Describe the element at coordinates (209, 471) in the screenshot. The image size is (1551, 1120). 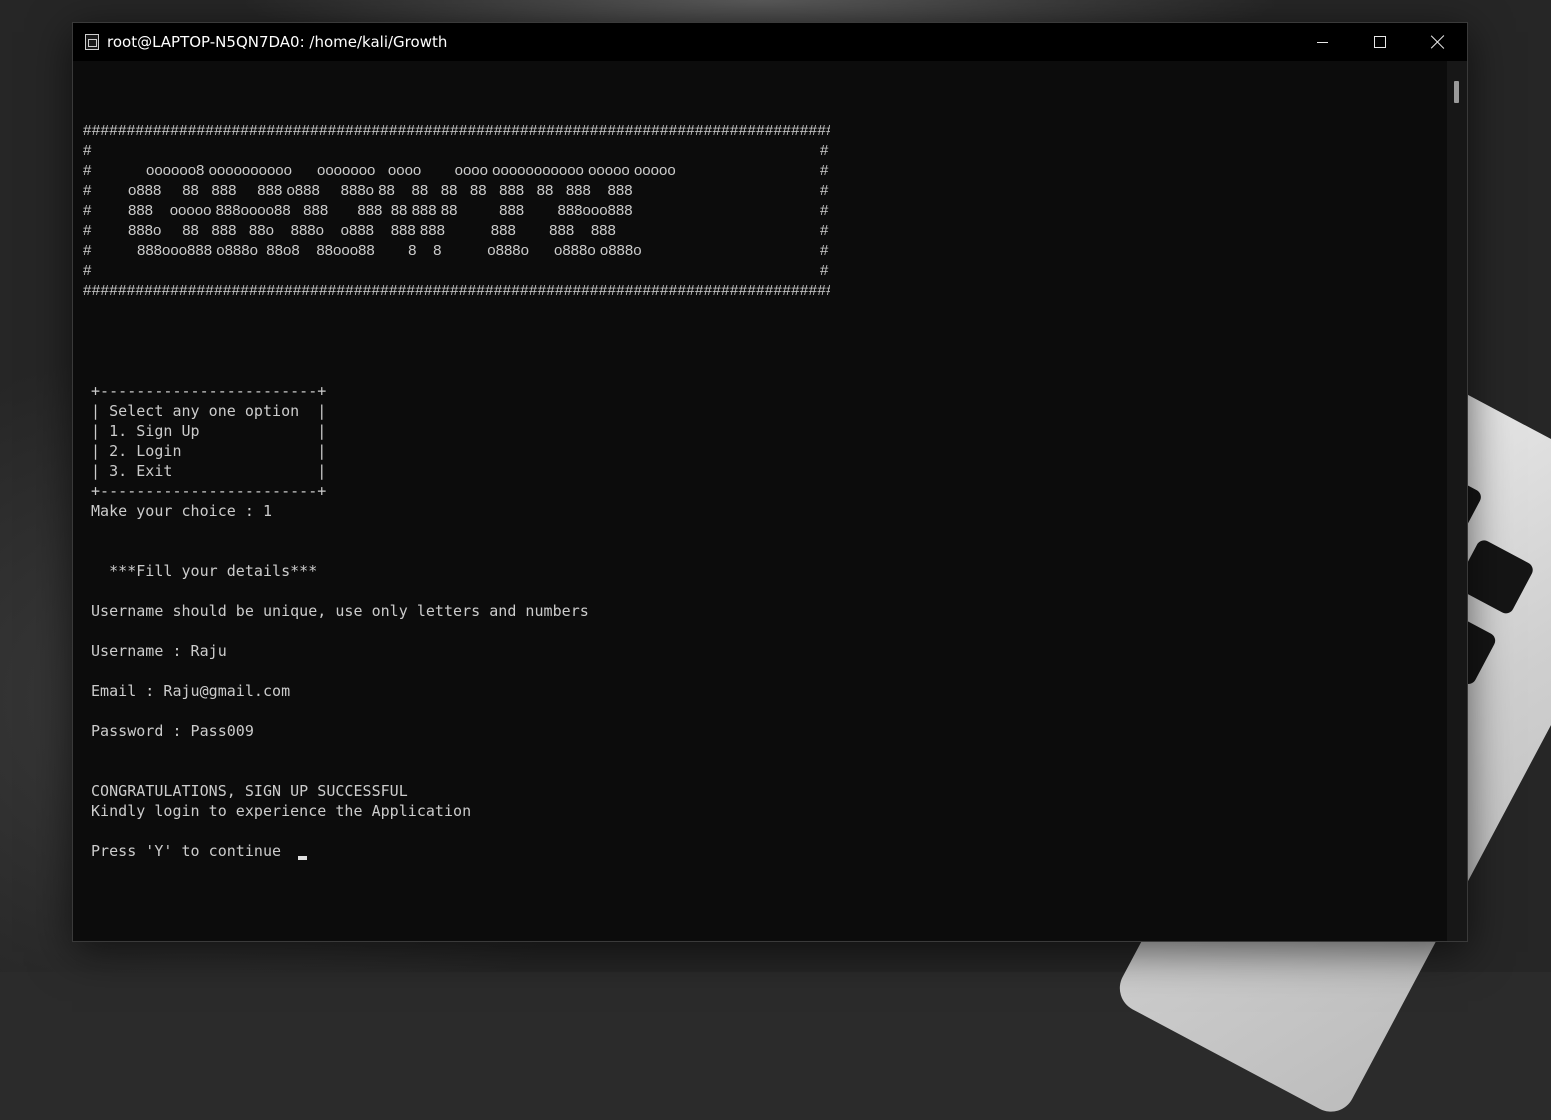
I see `menu-item-exit: | 3. Exit |` at that location.